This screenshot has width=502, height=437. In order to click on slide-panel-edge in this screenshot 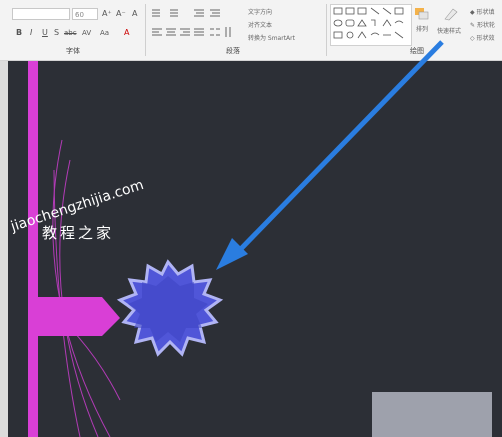, I will do `click(4, 249)`.